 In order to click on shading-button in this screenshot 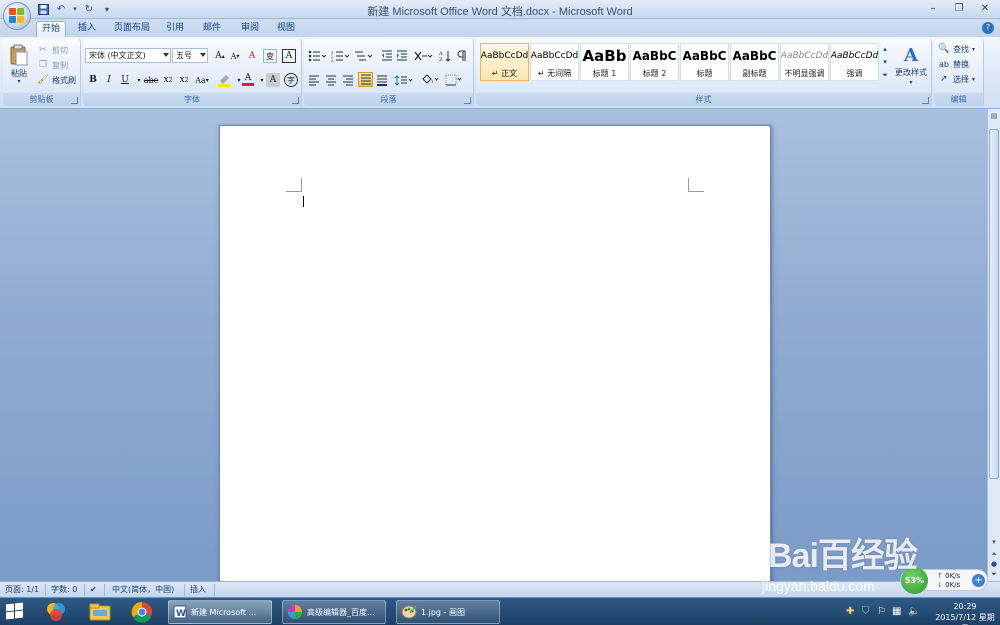, I will do `click(430, 80)`.